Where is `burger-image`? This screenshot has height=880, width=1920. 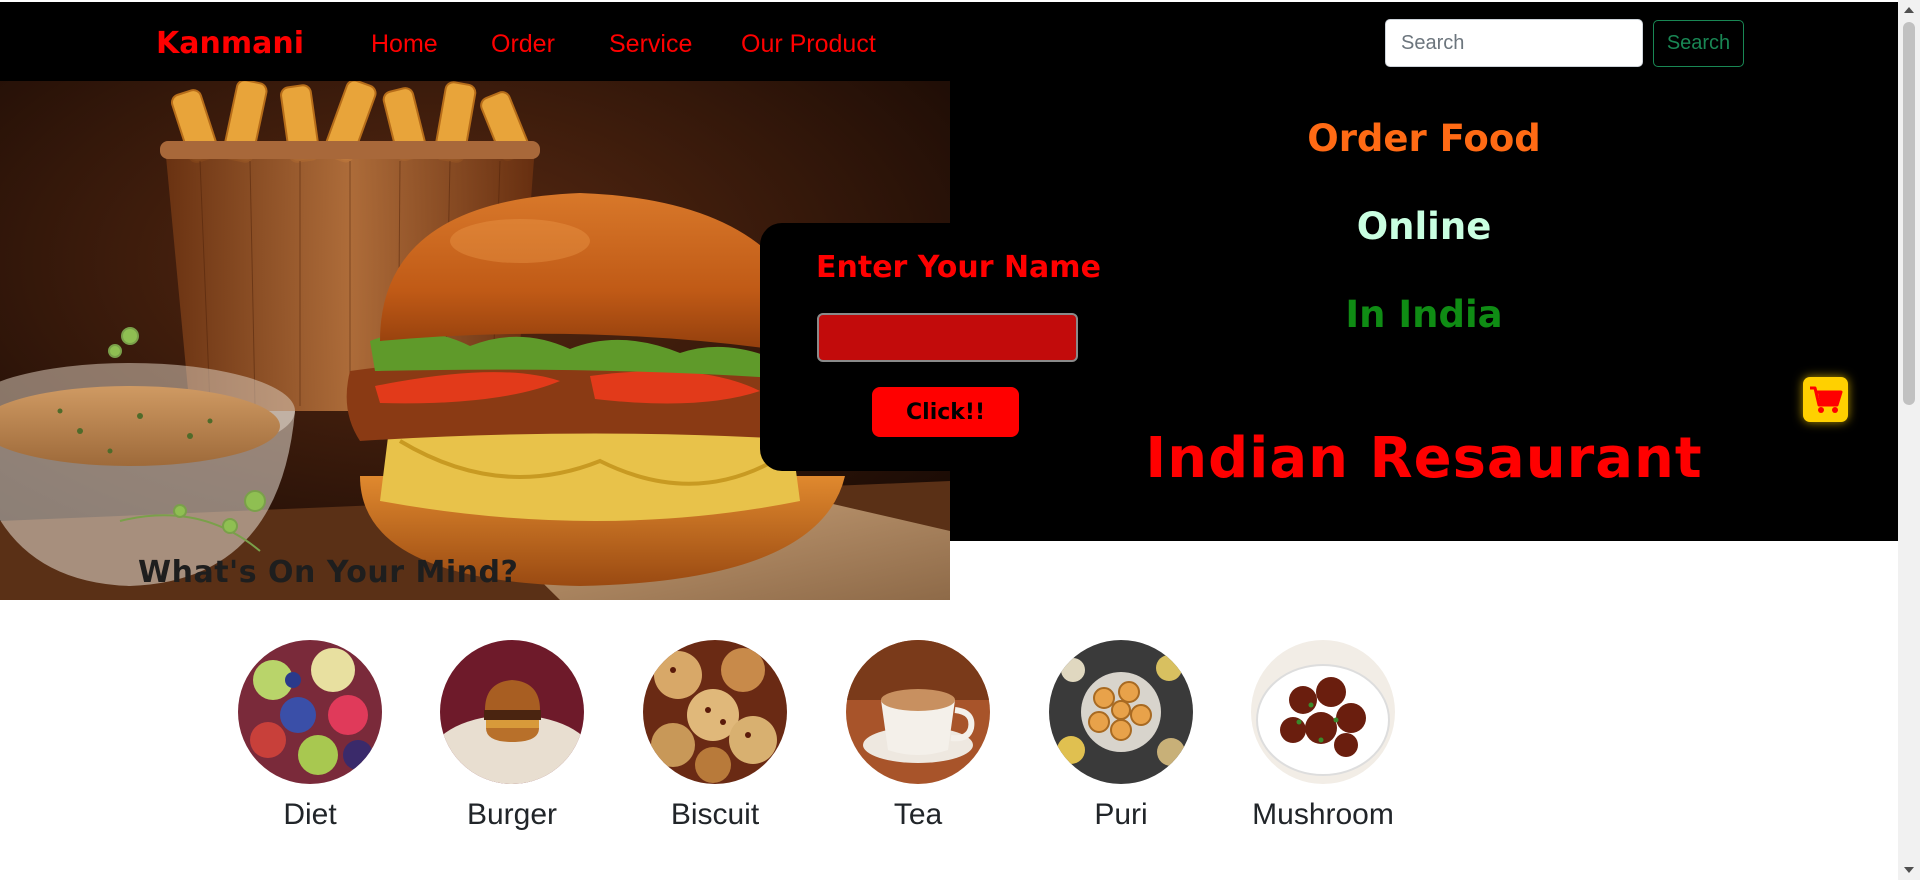 burger-image is located at coordinates (512, 712).